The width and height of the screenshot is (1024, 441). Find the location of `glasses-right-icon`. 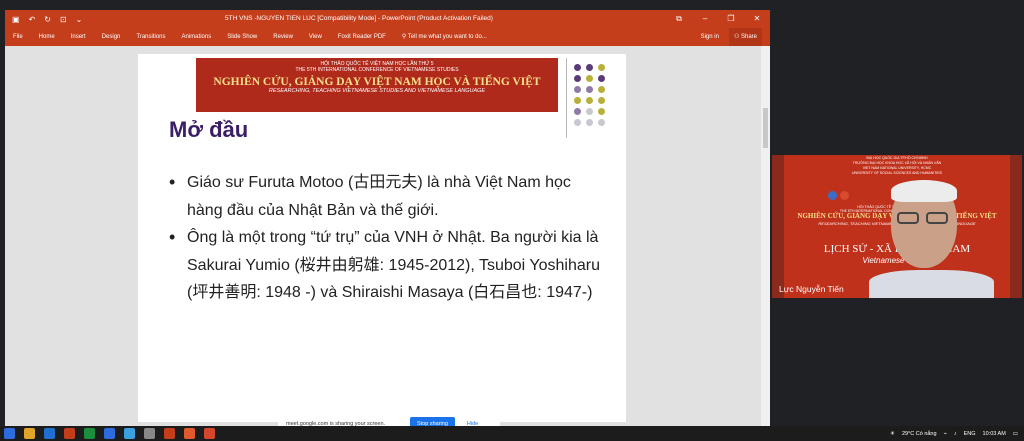

glasses-right-icon is located at coordinates (937, 218).